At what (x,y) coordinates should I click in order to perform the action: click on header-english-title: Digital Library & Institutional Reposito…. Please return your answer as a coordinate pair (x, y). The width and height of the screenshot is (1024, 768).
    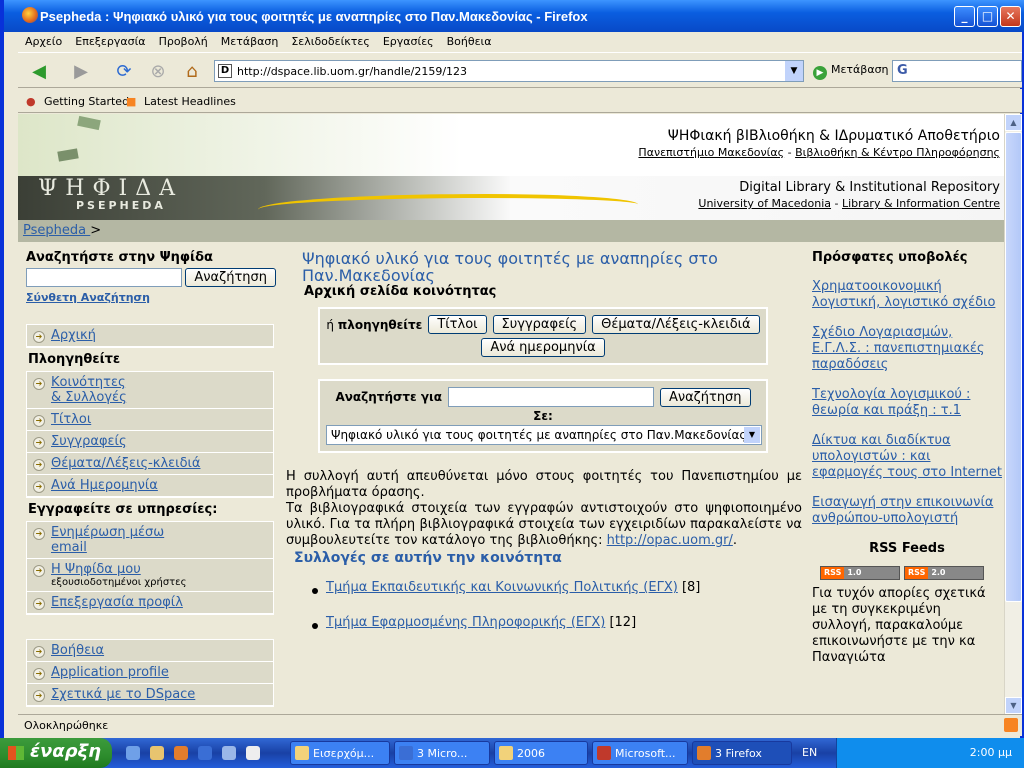
    Looking at the image, I should click on (869, 187).